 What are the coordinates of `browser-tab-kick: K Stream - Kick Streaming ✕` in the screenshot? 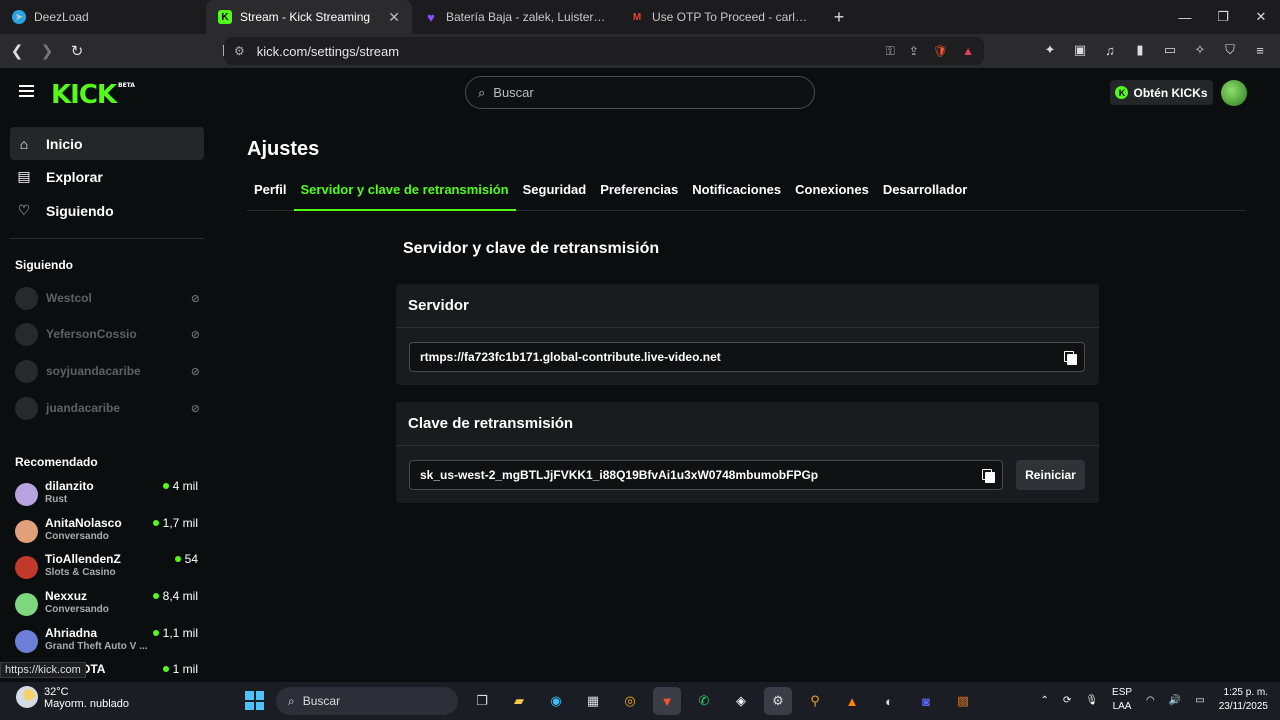 It's located at (309, 17).